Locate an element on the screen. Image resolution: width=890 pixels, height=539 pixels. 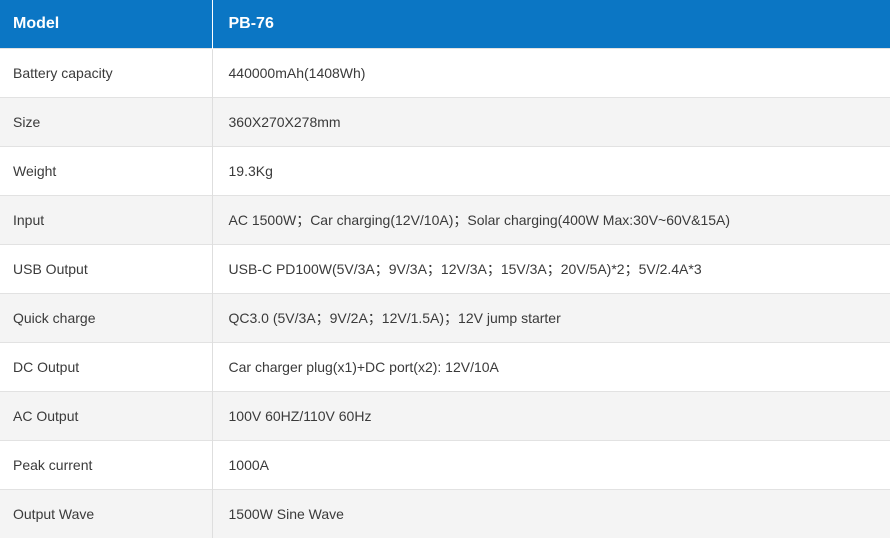
table-row: Weight 19.3Kg is located at coordinates (445, 170).